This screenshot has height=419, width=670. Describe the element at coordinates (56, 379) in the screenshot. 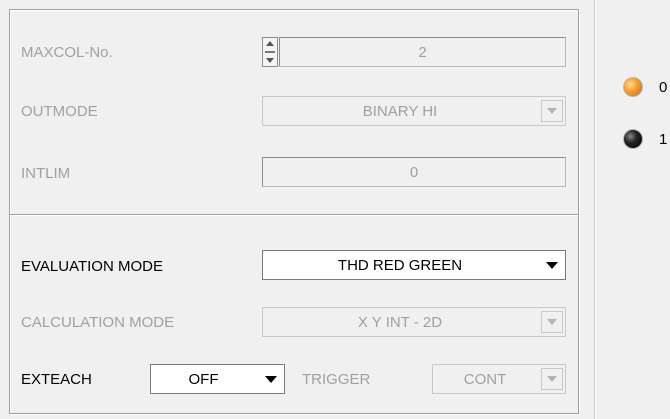

I see `exteach-label: EXTEACH` at that location.